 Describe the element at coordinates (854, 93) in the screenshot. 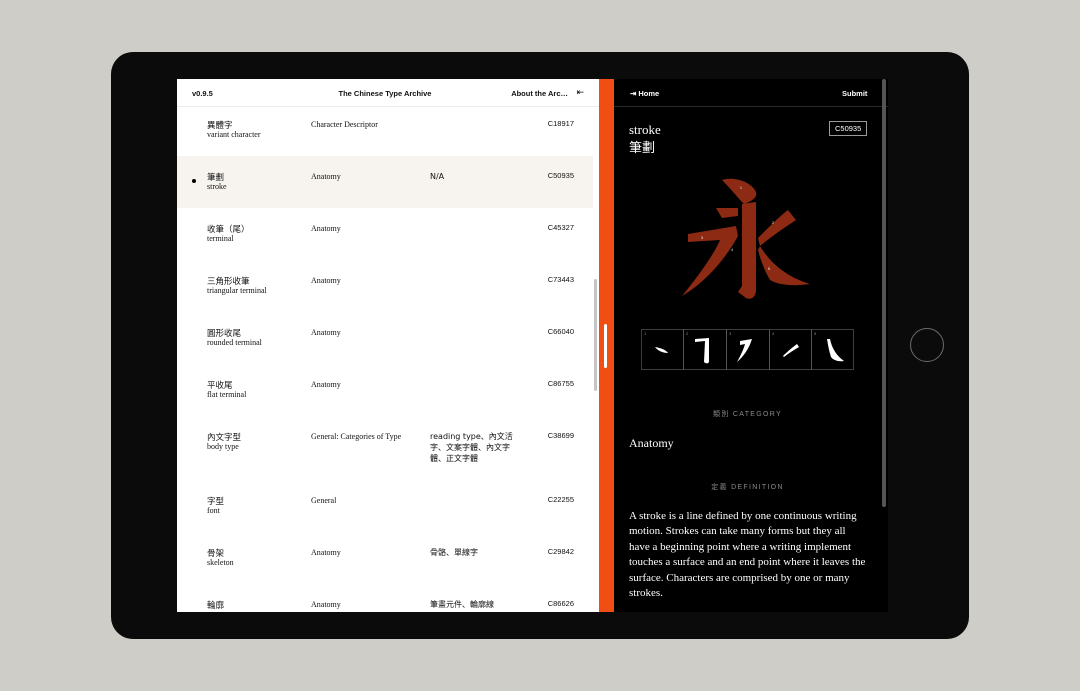

I see `submit-link: Submit` at that location.